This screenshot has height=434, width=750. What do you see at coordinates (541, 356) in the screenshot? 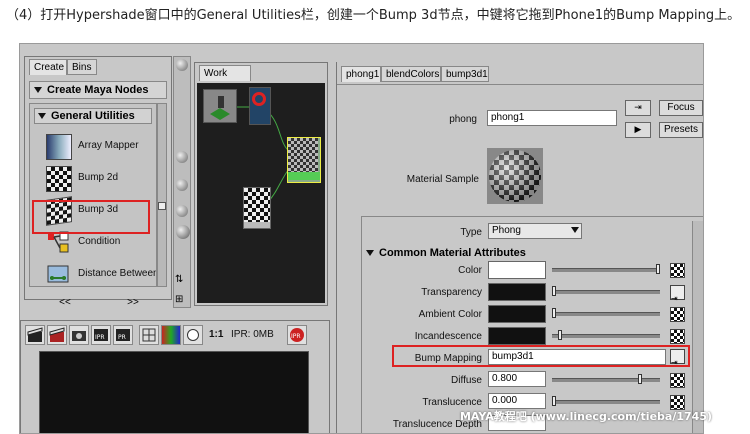
I see `highlight-bump-mapping` at bounding box center [541, 356].